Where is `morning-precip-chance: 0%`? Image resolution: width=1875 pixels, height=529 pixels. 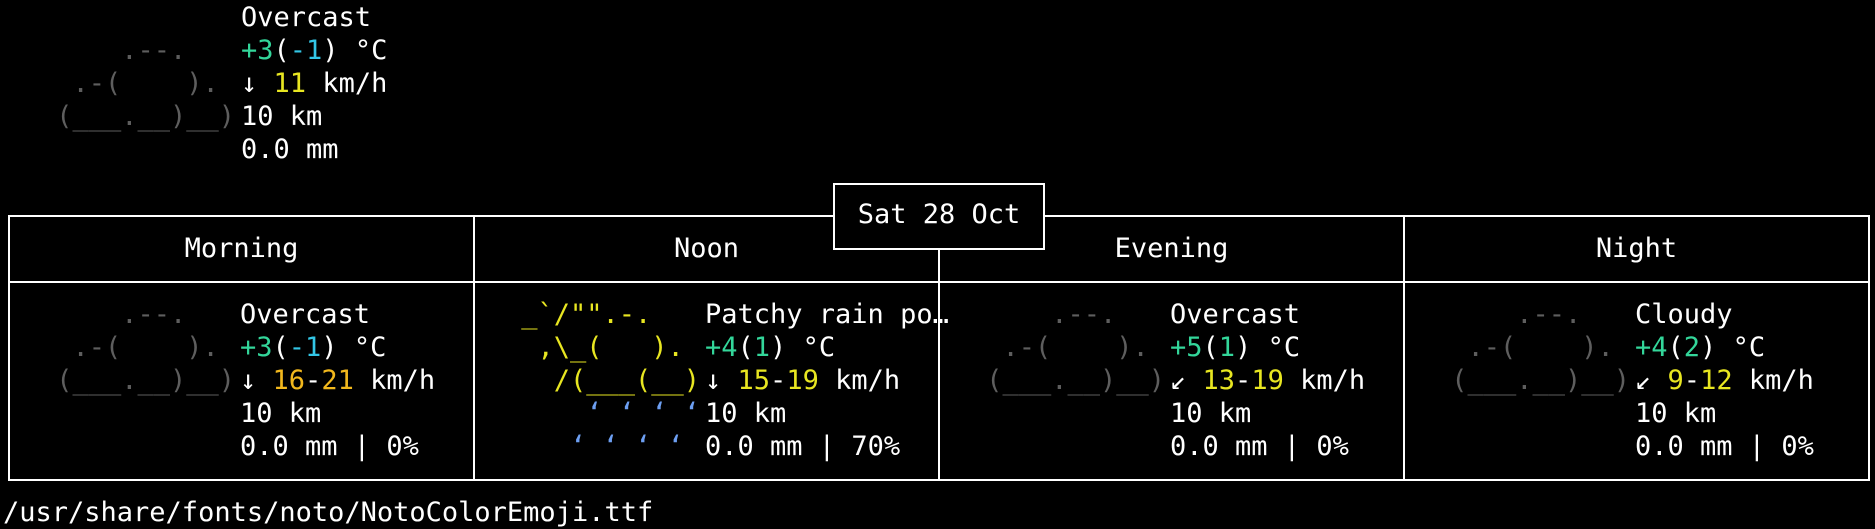
morning-precip-chance: 0% is located at coordinates (402, 446).